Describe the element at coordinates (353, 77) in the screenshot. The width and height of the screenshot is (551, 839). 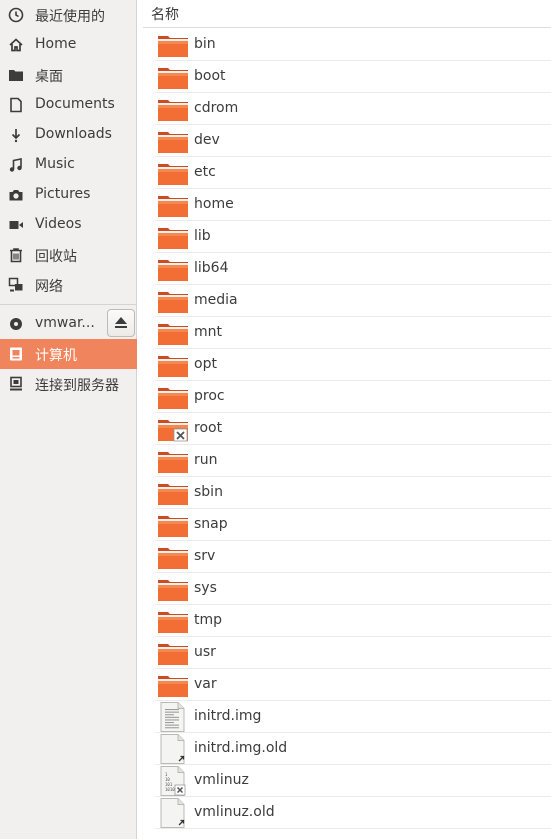
I see `file-row: boot` at that location.